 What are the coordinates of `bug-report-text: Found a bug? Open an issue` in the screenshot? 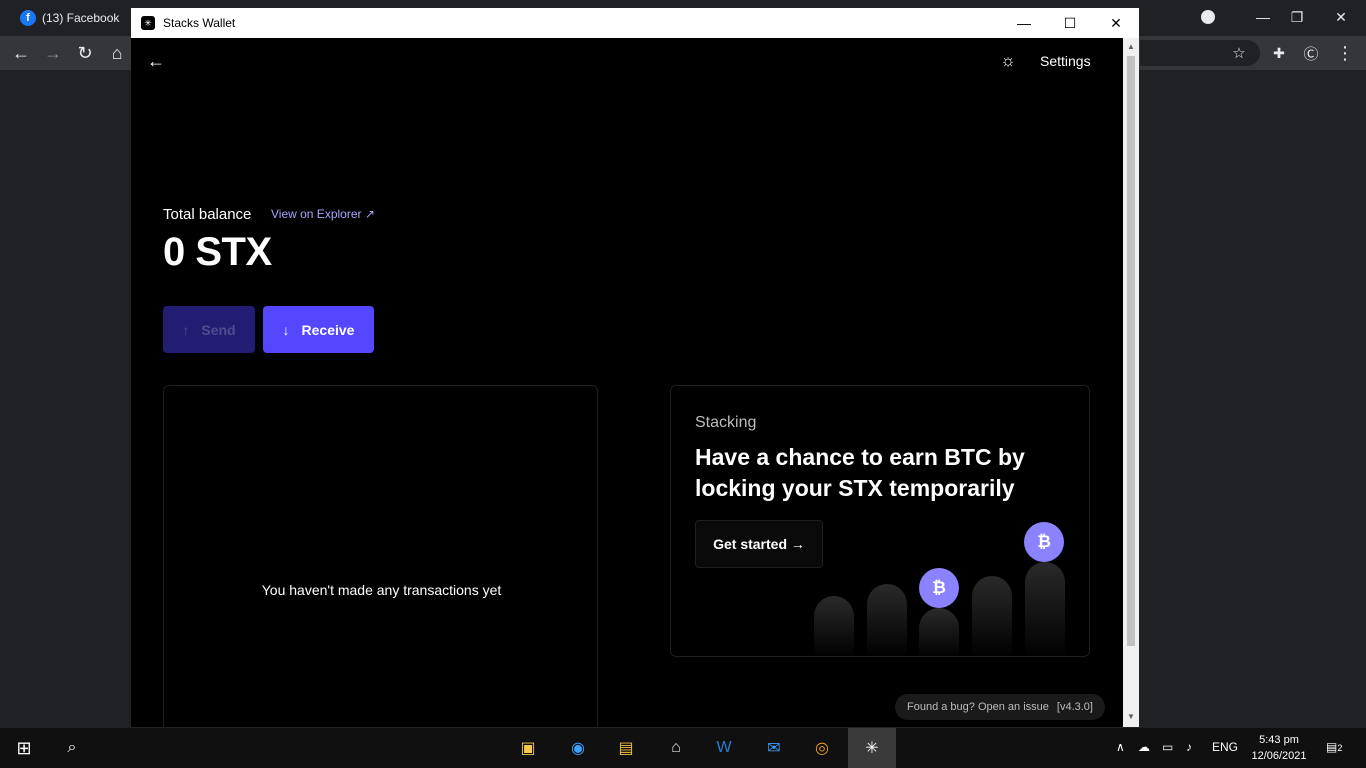 It's located at (978, 707).